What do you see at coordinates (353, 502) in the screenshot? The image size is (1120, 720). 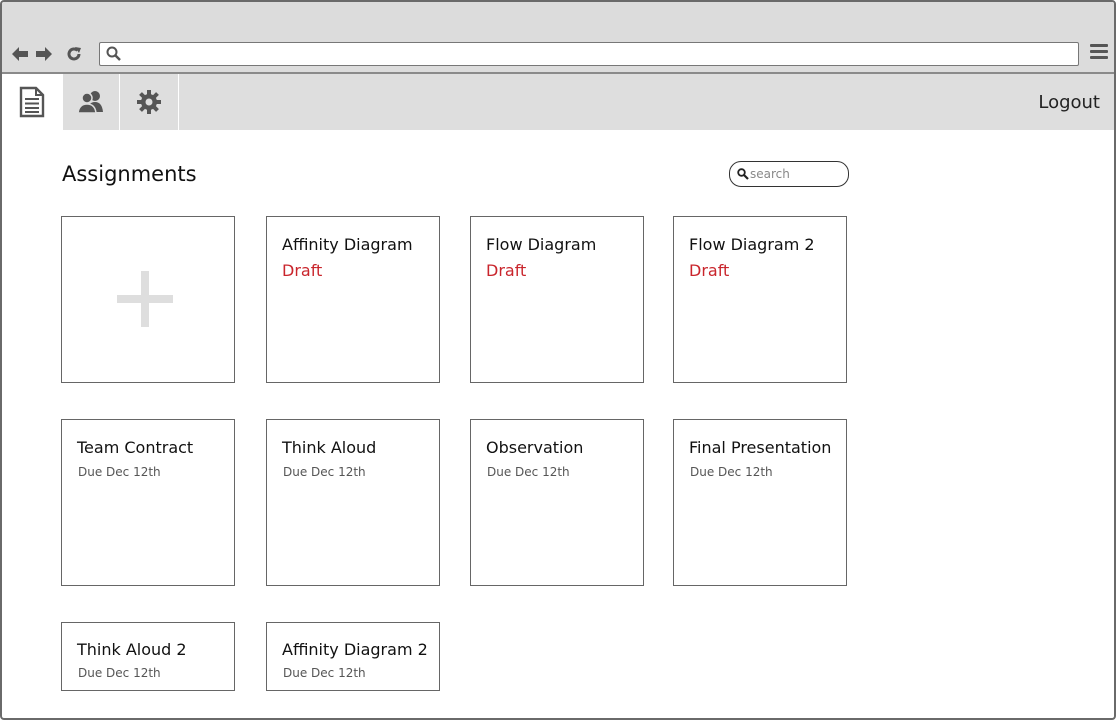 I see `assignment-card: Think Aloud Due Dec 12th` at bounding box center [353, 502].